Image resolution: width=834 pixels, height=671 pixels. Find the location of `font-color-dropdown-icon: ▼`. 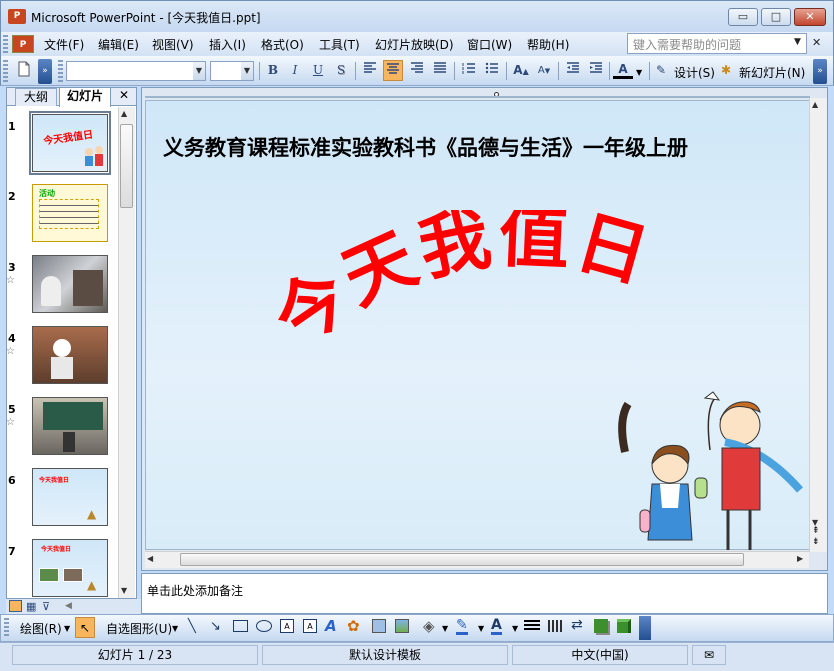

font-color-dropdown-icon: ▼ is located at coordinates (639, 72).